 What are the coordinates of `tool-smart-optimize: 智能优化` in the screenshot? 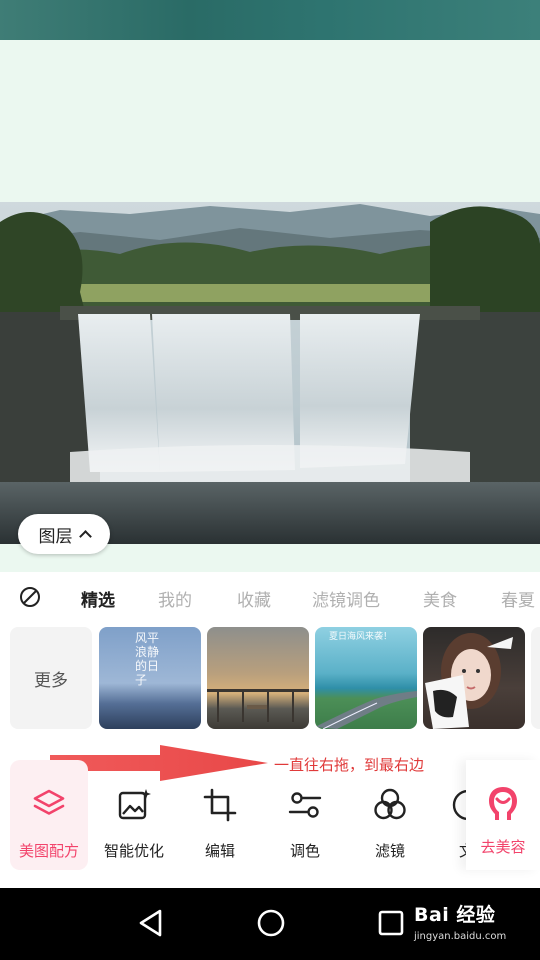 It's located at (134, 823).